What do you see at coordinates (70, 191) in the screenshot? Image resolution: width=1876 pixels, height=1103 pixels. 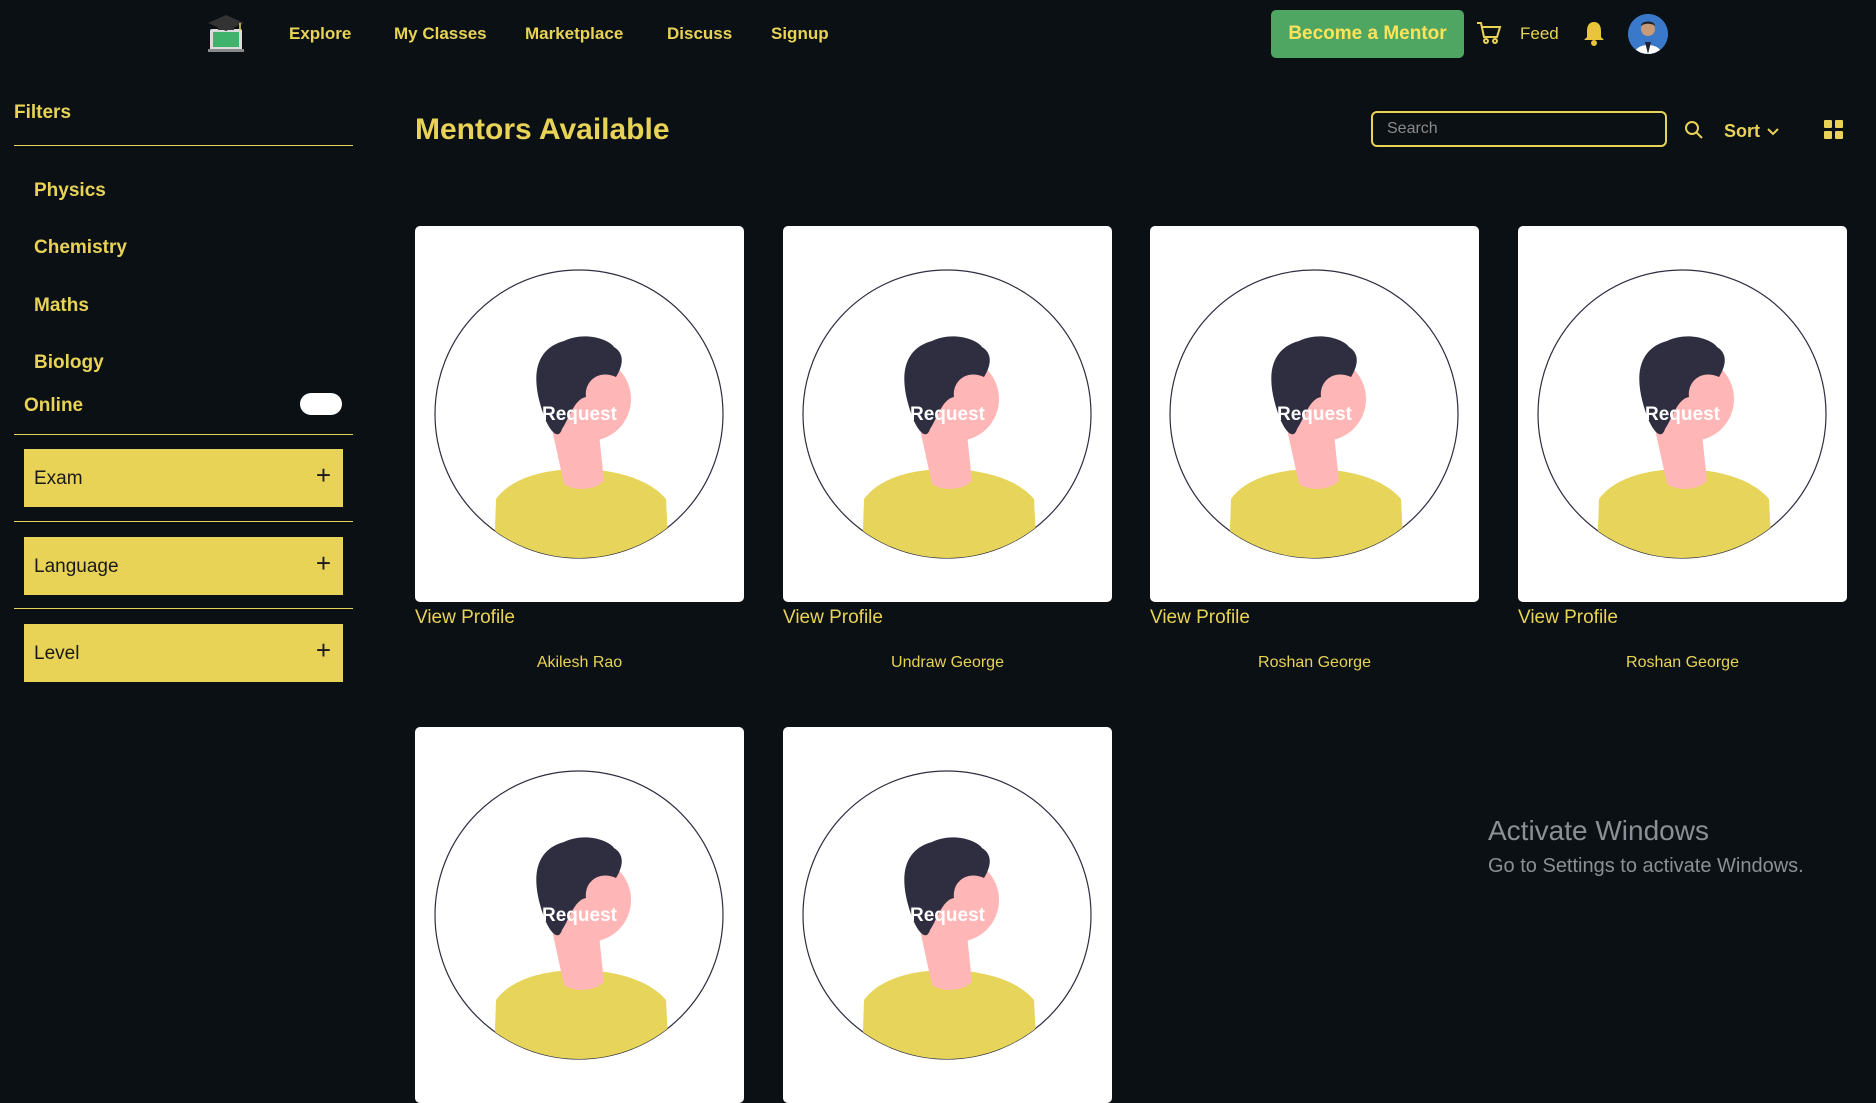 I see `filter-physics: Physics` at bounding box center [70, 191].